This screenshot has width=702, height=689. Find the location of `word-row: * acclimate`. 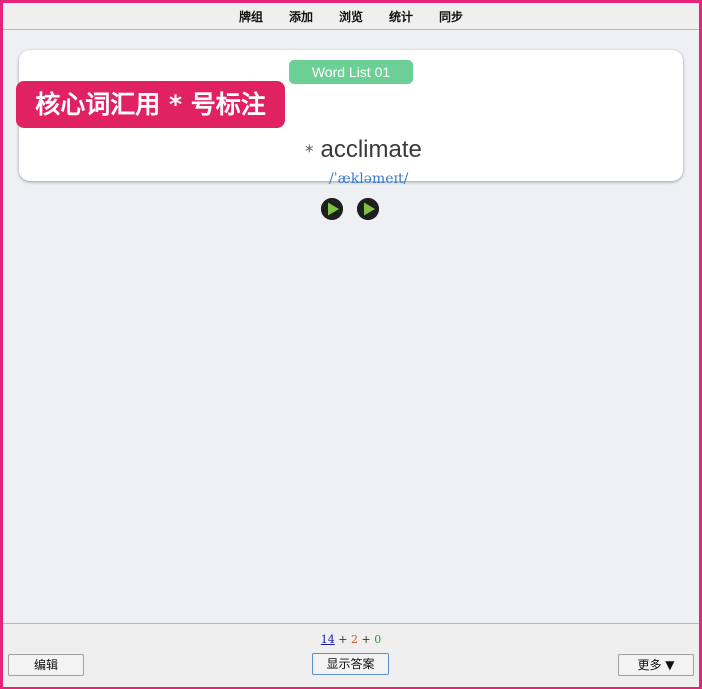

word-row: * acclimate is located at coordinates (363, 150).